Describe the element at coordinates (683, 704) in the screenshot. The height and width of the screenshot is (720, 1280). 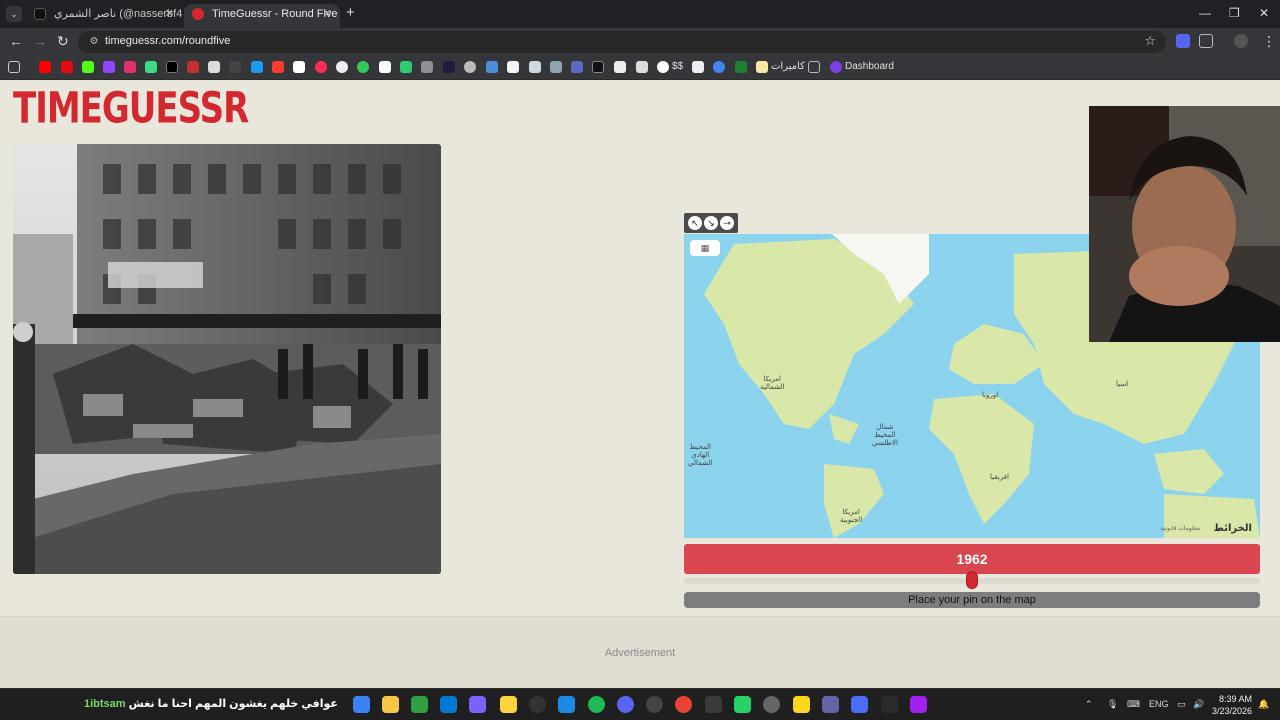
I see `chrome-icon` at that location.